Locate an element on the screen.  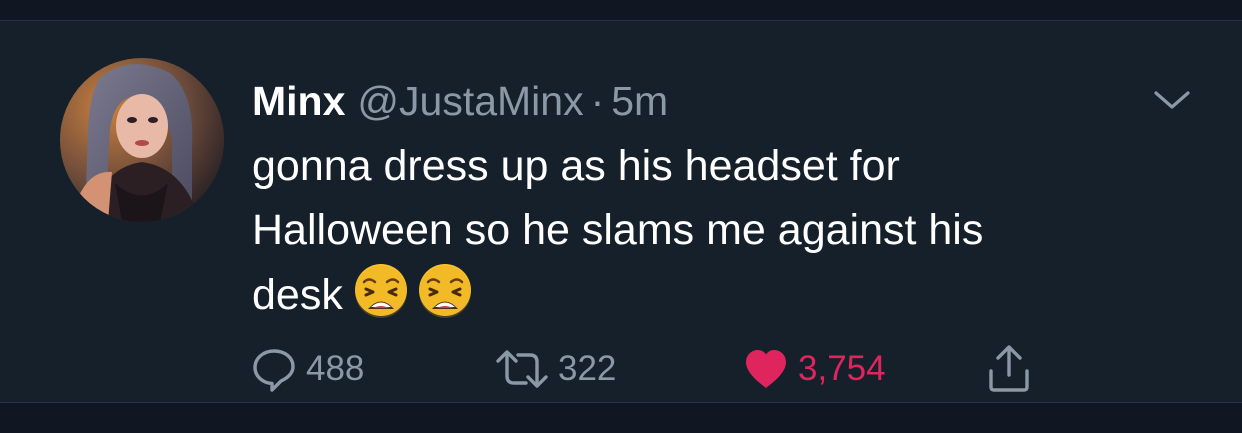
share-button is located at coordinates (1009, 369).